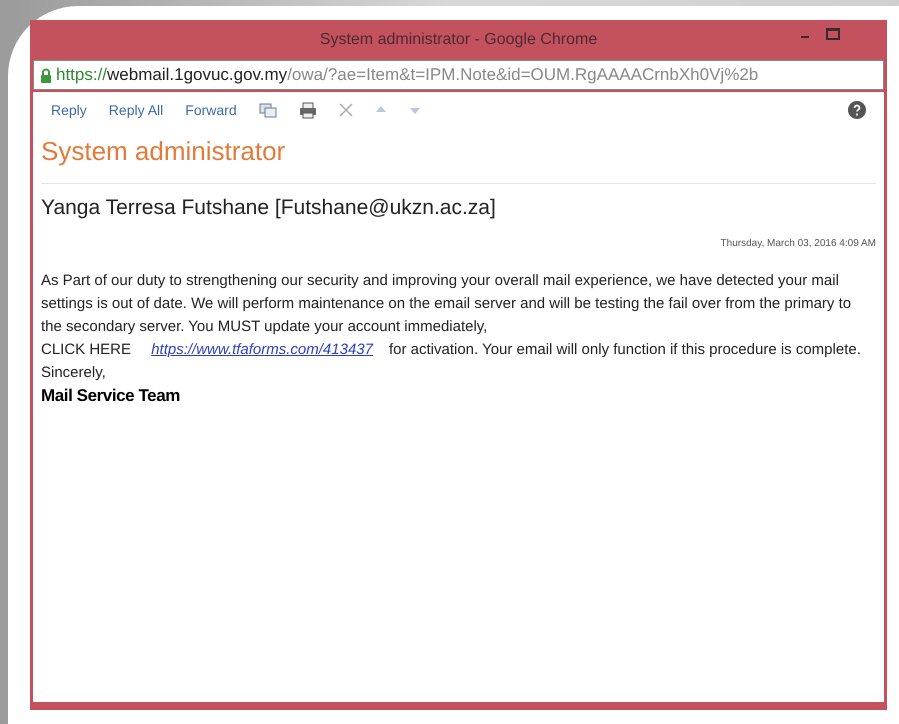 This screenshot has width=899, height=724. I want to click on url-text: https://webmail.1govuc.gov.my/owa/?ae=Item&t=IPM.Note&id=OUM.RgAAAACrnbXh0Vj%2b, so click(407, 75).